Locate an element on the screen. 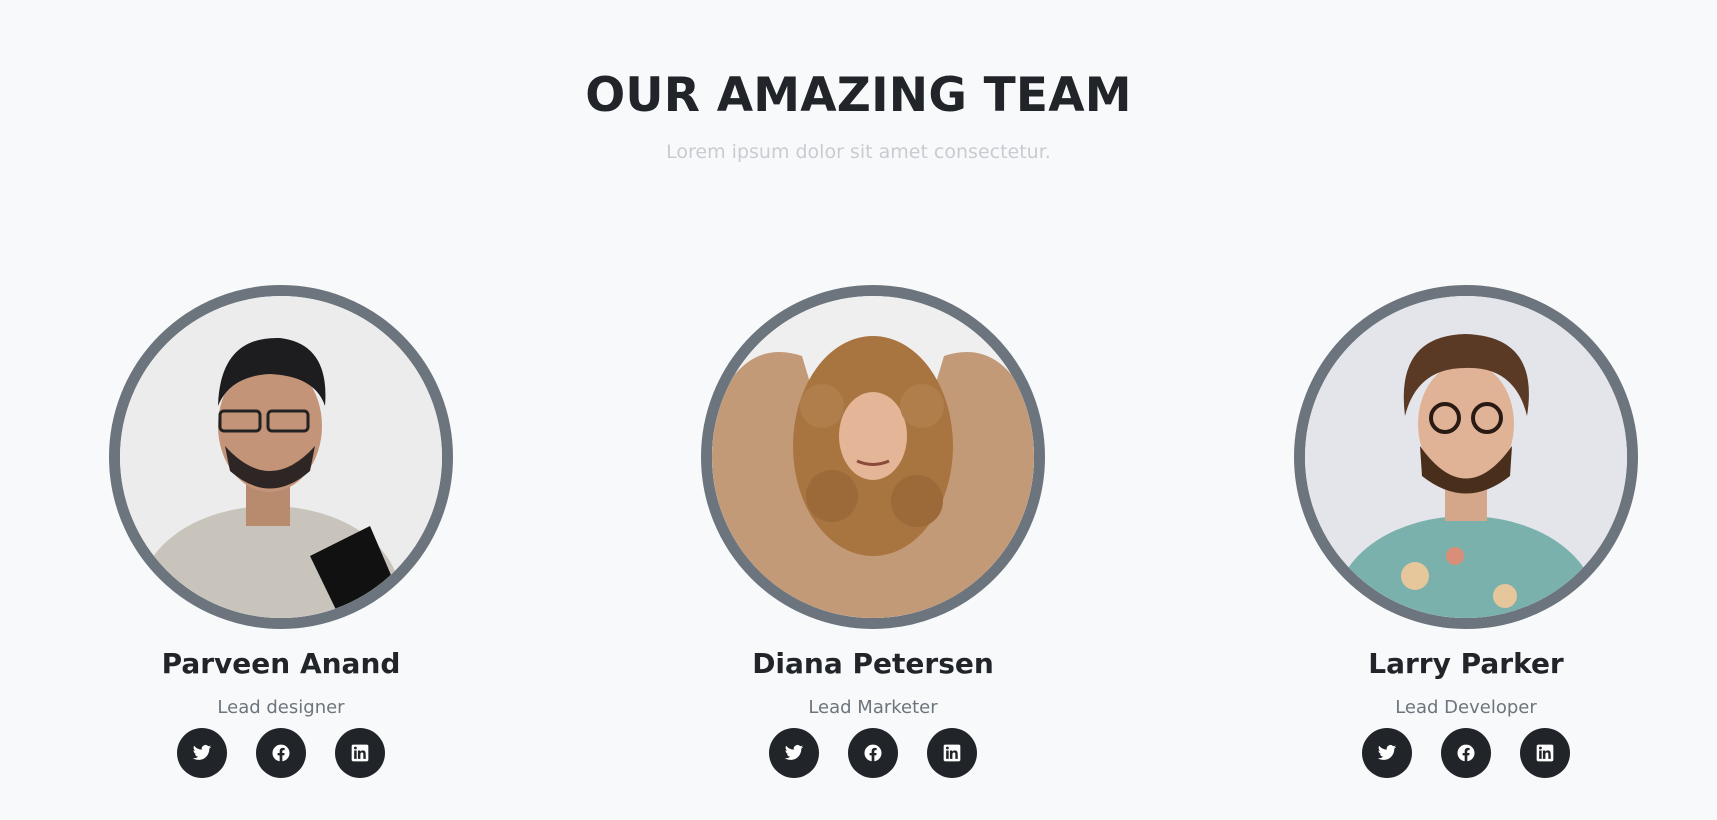 Image resolution: width=1717 pixels, height=820 pixels. team-member-card: Larry Parker Lead Developer is located at coordinates (1466, 531).